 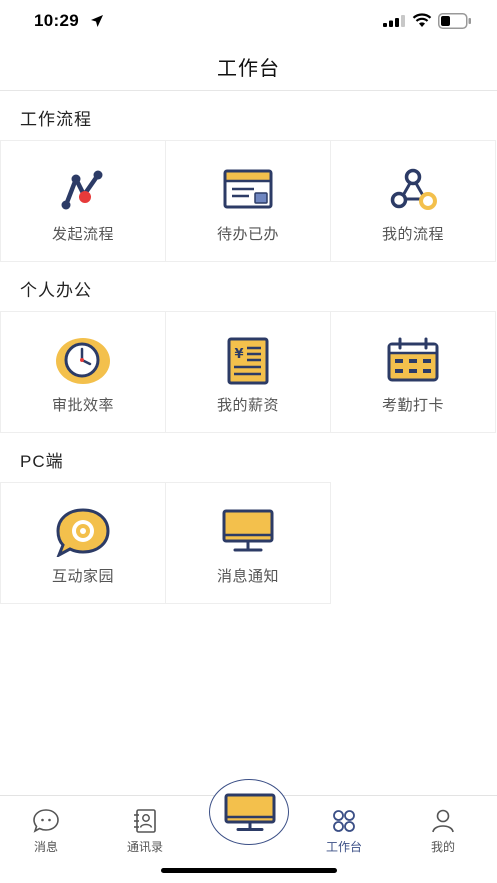 What do you see at coordinates (249, 870) in the screenshot?
I see `home-indicator` at bounding box center [249, 870].